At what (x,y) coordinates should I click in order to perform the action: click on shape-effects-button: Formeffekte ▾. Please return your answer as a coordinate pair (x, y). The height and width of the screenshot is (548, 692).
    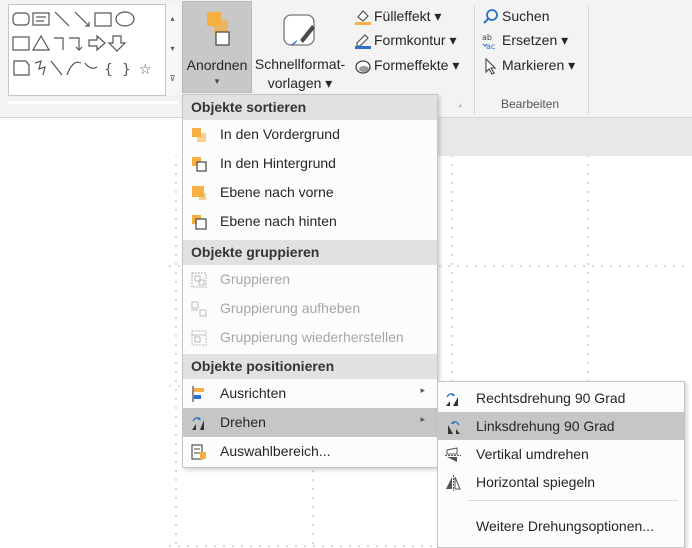
    Looking at the image, I should click on (411, 66).